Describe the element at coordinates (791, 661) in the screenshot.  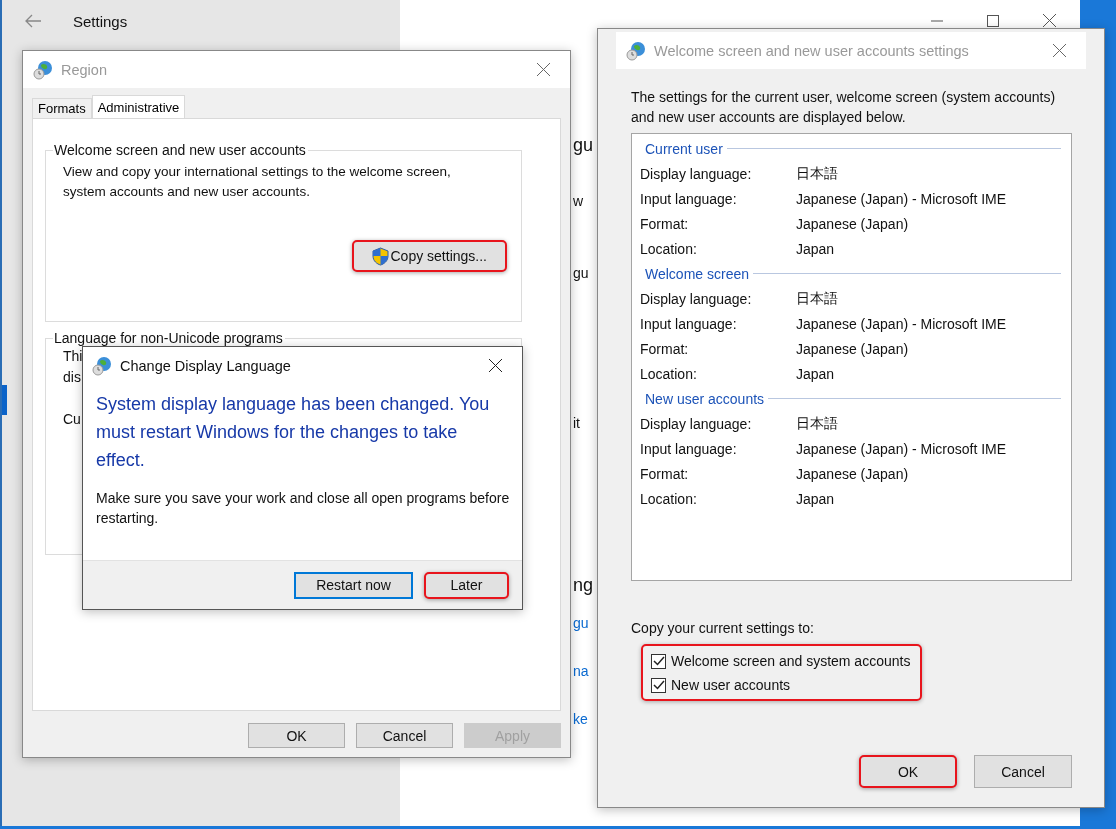
I see `checkbox-label: Welcome screen and system accounts` at that location.